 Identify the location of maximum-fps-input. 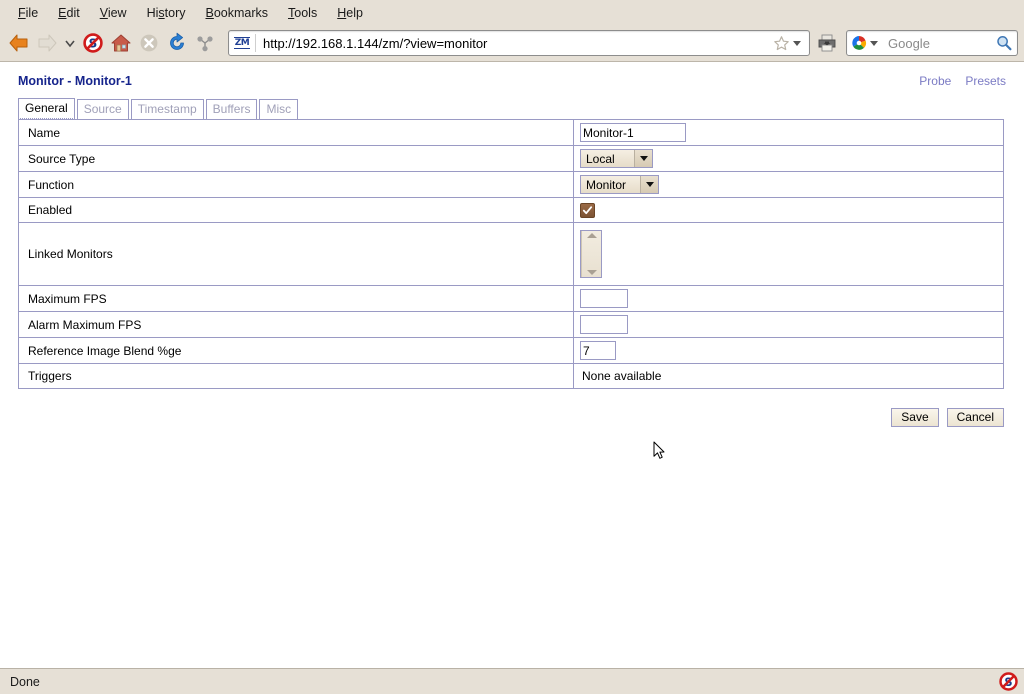
(604, 298).